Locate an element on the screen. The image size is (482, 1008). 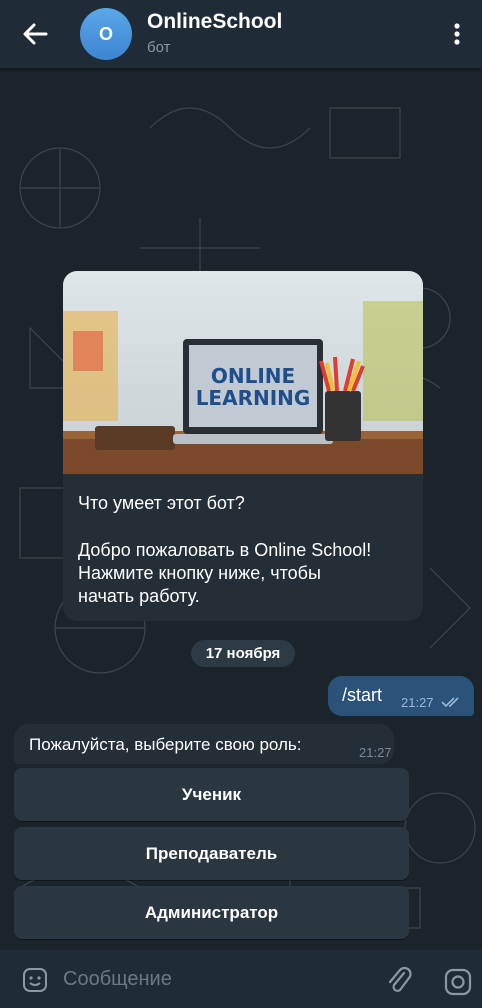
outgoing-message: /start 21:27 is located at coordinates (401, 696).